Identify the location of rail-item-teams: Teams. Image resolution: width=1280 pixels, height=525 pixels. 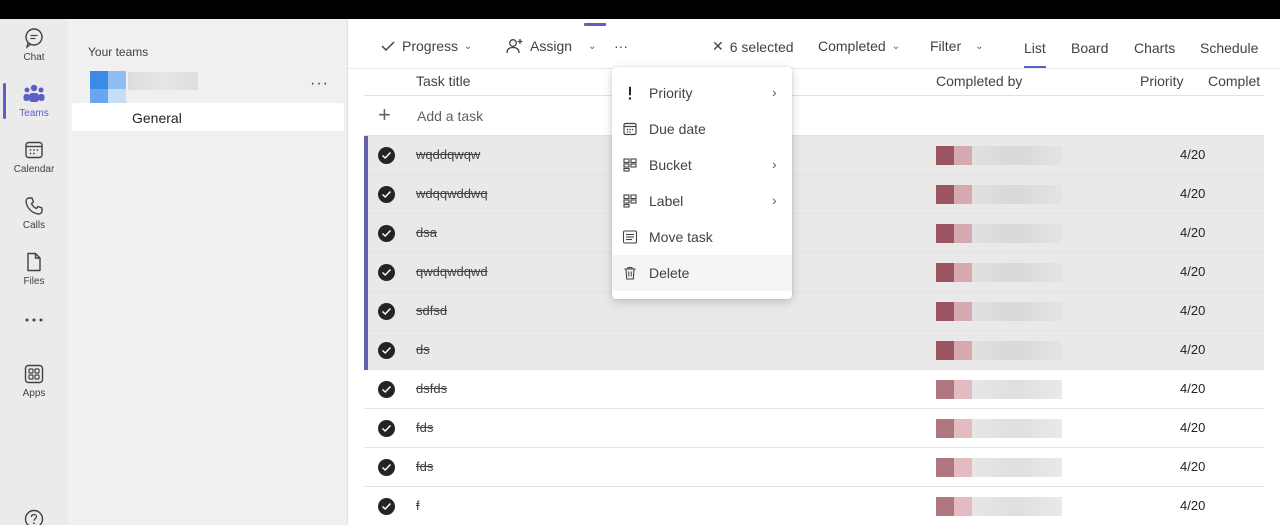
(34, 101).